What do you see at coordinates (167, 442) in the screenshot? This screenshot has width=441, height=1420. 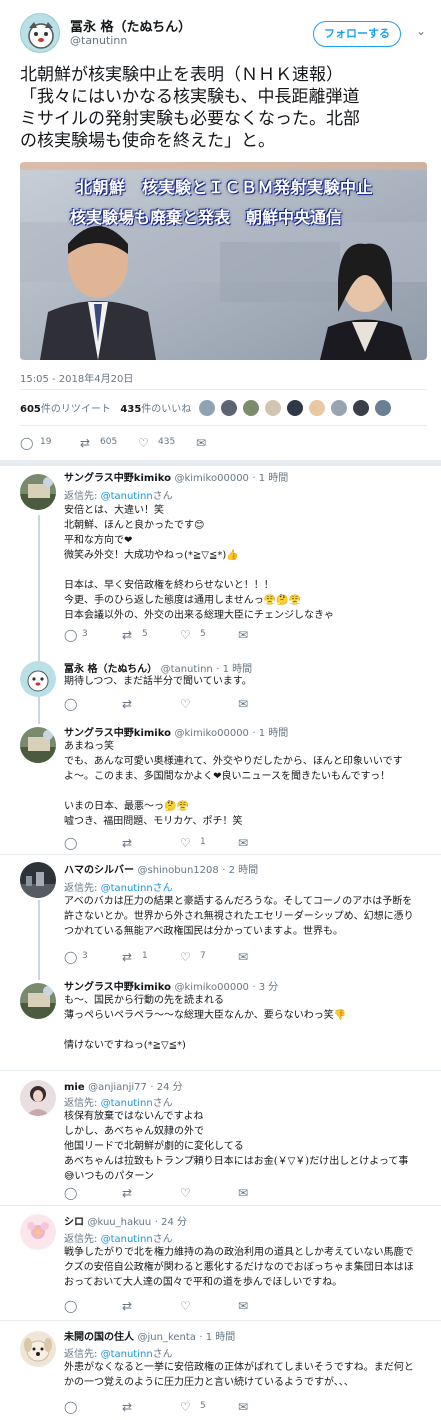 I see `like-action-count: 435` at bounding box center [167, 442].